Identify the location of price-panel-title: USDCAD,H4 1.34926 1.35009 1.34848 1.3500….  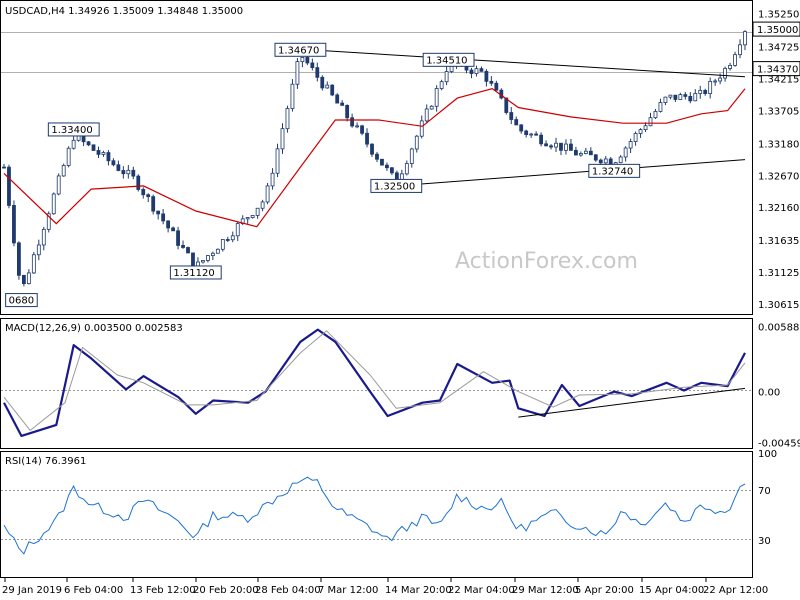
(124, 11).